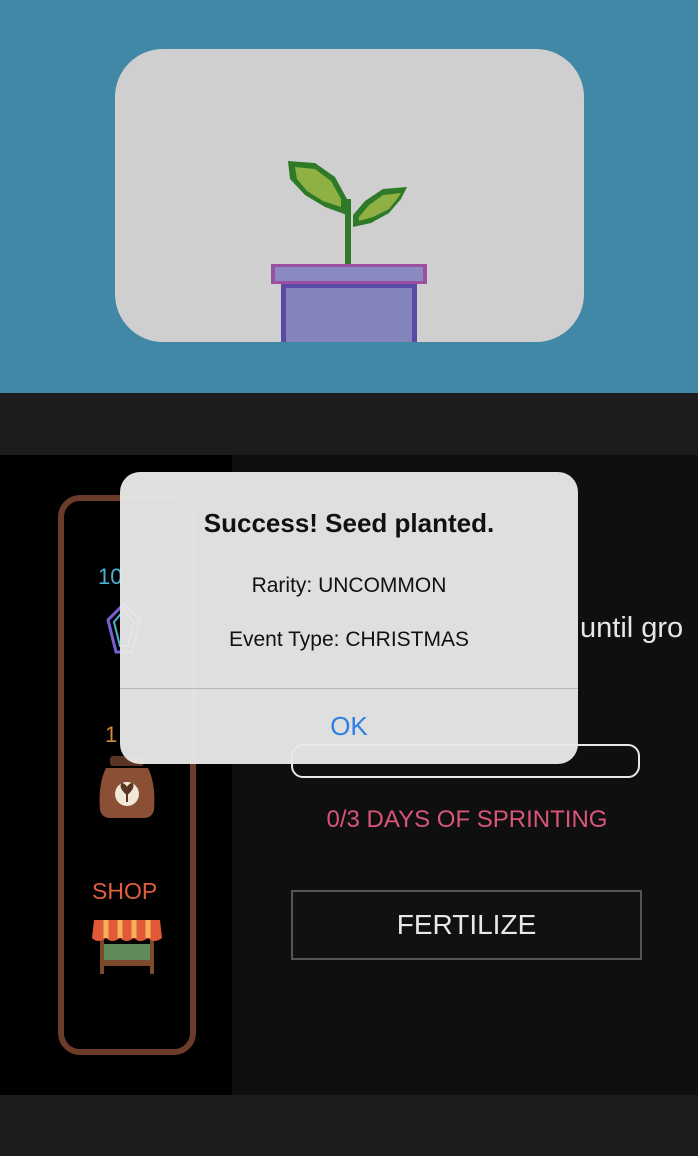  What do you see at coordinates (111, 734) in the screenshot?
I see `seed-count: 1` at bounding box center [111, 734].